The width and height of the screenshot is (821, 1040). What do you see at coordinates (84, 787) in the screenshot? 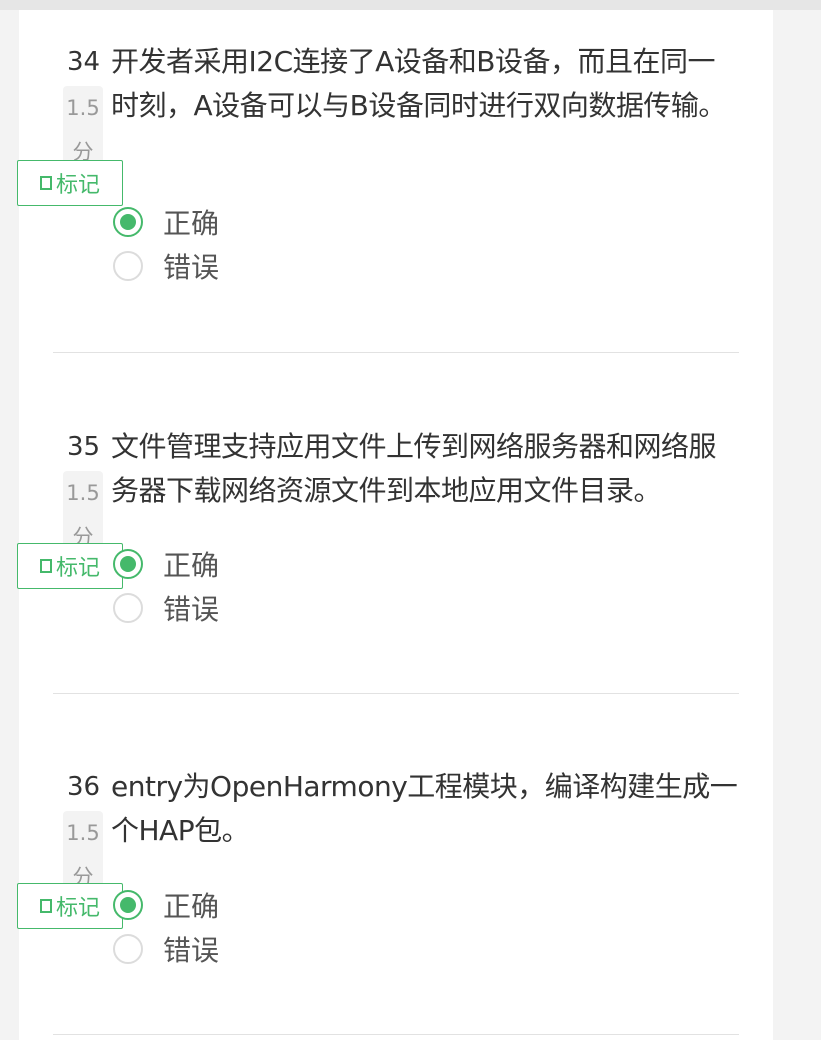
I see `question-number: 36` at bounding box center [84, 787].